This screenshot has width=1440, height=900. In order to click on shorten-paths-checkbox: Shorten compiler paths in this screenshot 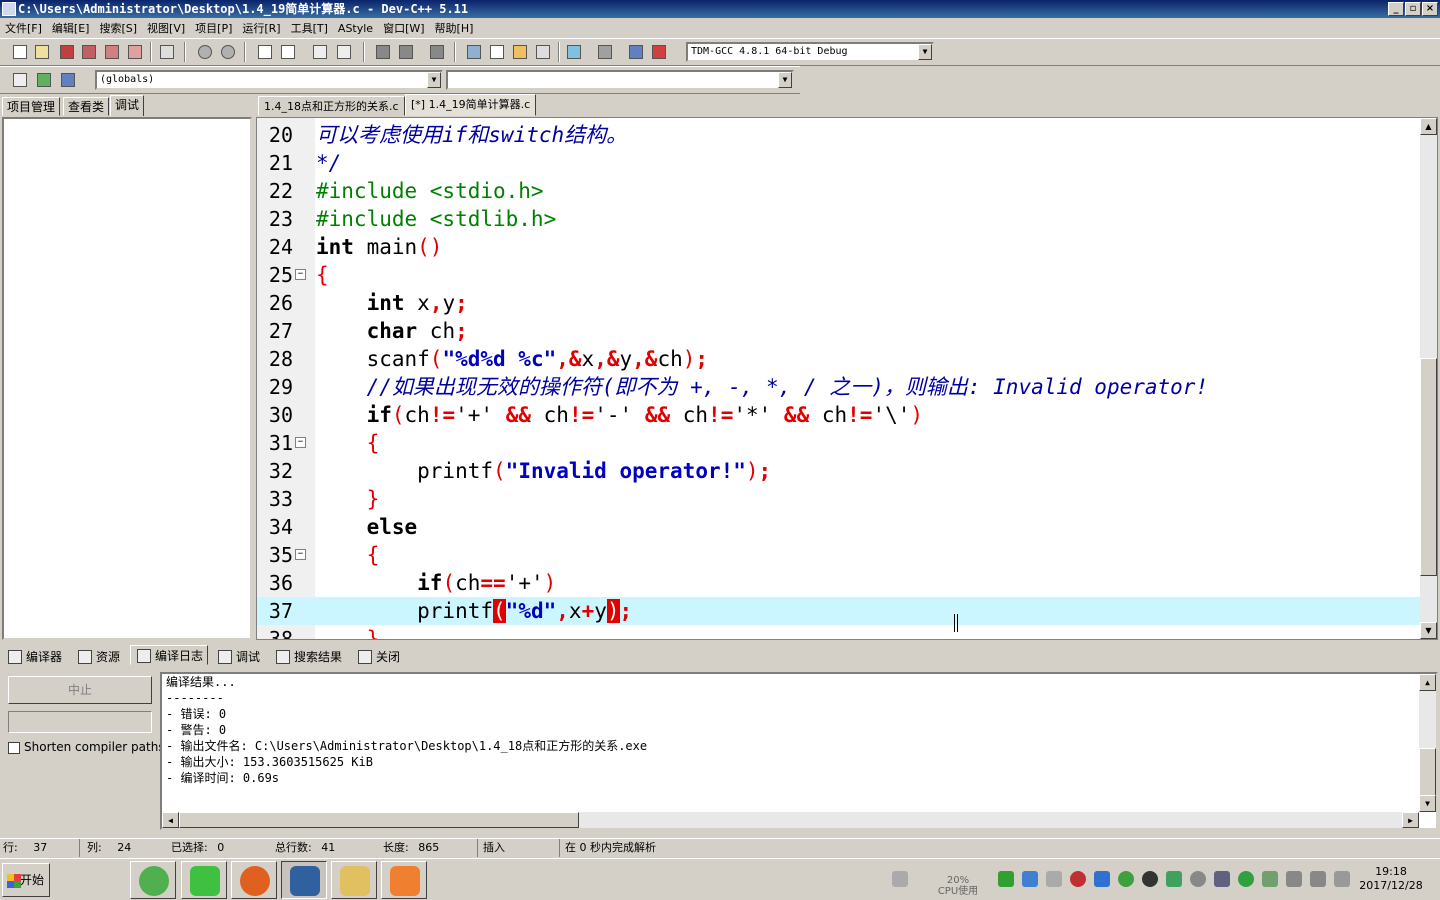, I will do `click(86, 747)`.